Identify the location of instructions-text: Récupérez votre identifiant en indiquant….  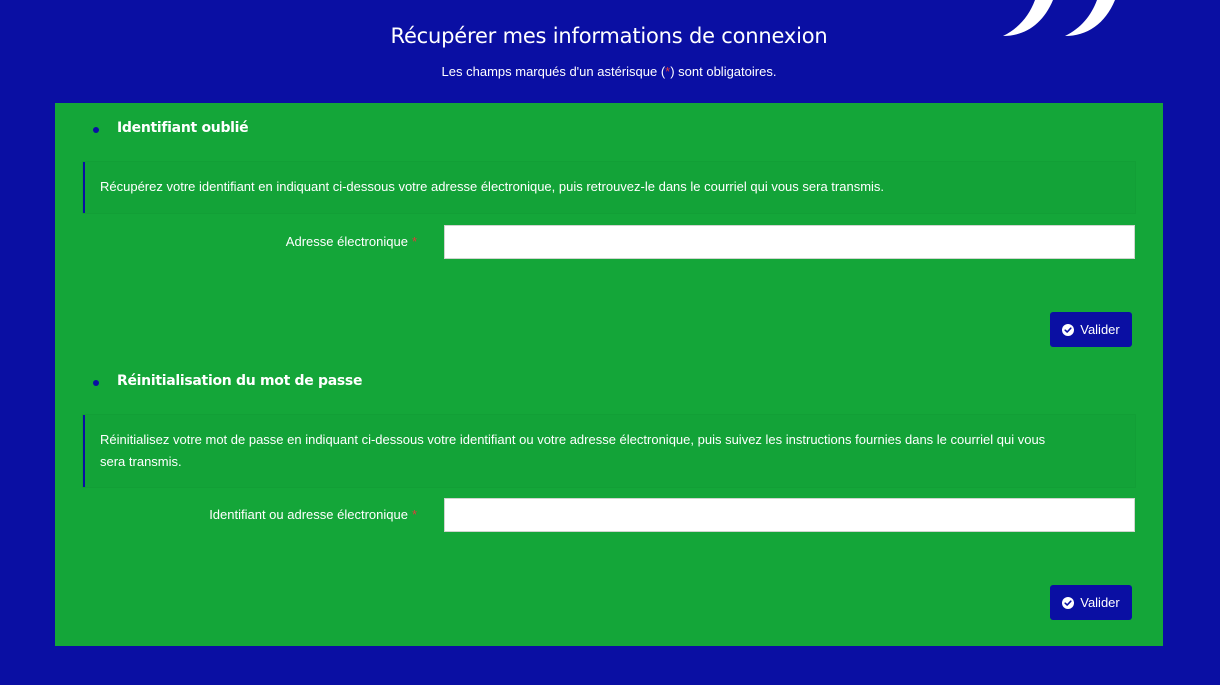
(492, 186).